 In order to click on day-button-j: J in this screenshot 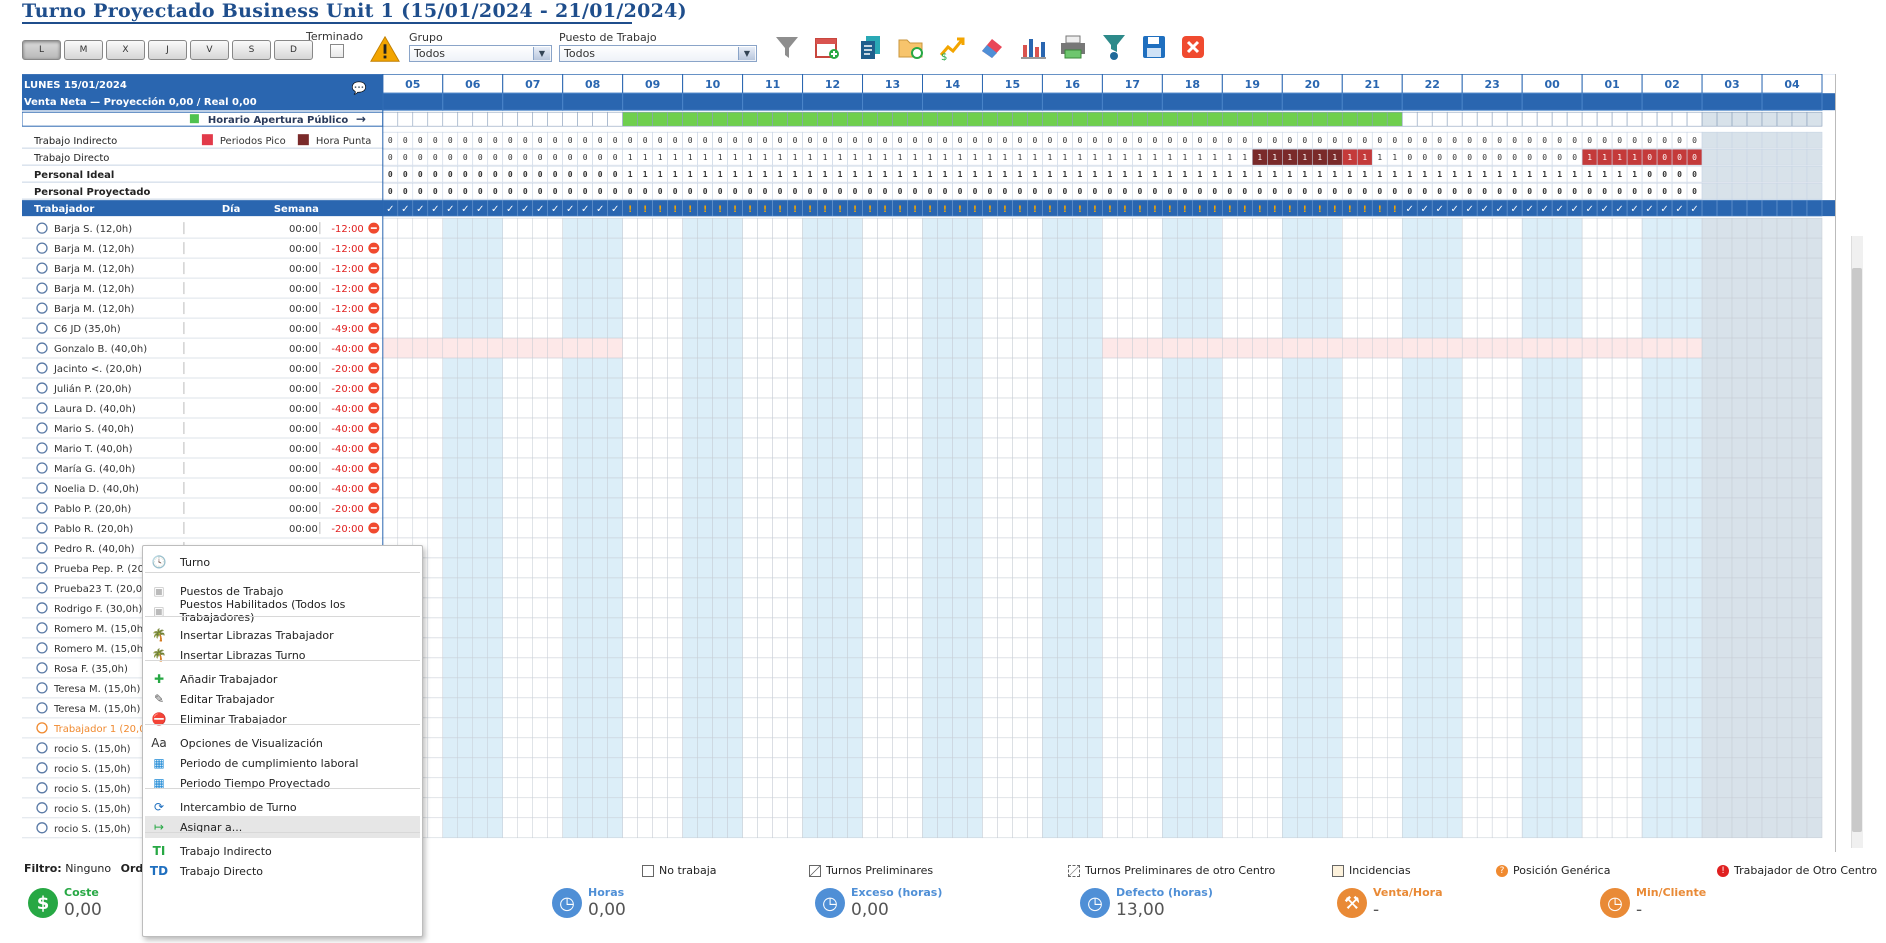, I will do `click(167, 50)`.